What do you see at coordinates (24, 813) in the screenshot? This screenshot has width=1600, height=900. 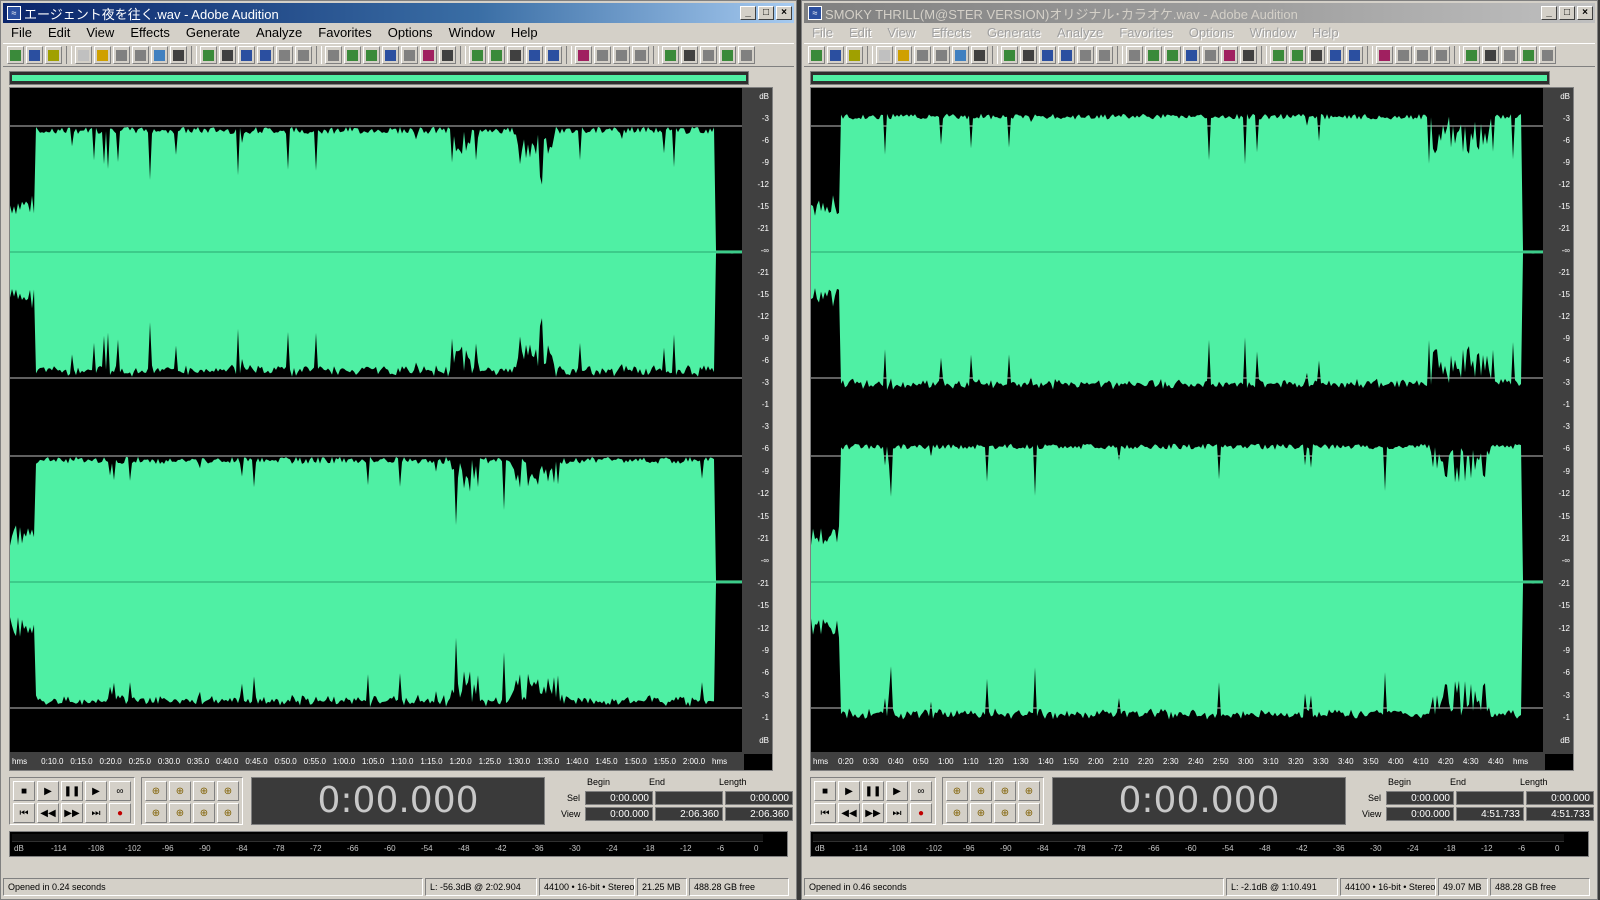 I see `go-start-button: ⏮` at bounding box center [24, 813].